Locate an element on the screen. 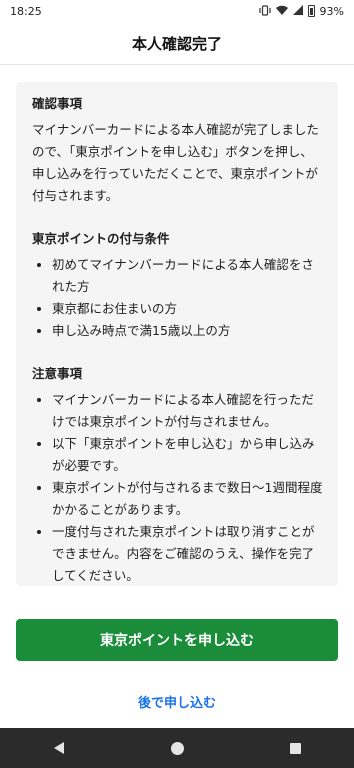 The image size is (354, 768). back-button is located at coordinates (59, 748).